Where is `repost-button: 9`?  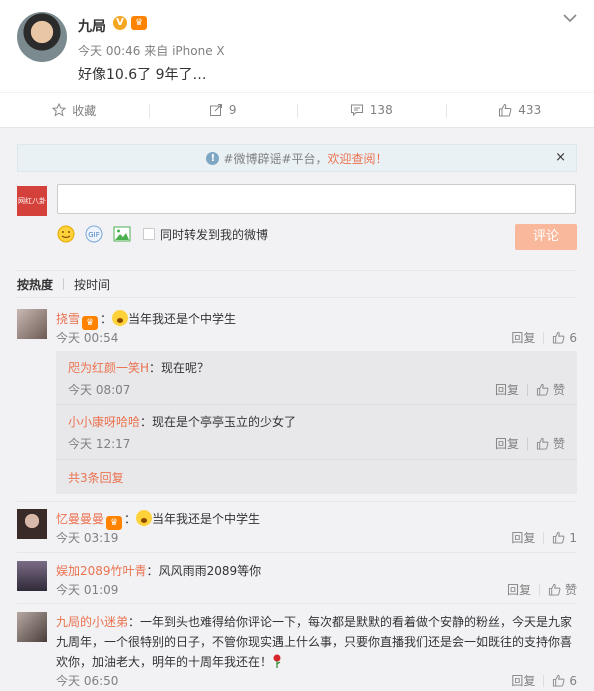
repost-button: 9 is located at coordinates (223, 110).